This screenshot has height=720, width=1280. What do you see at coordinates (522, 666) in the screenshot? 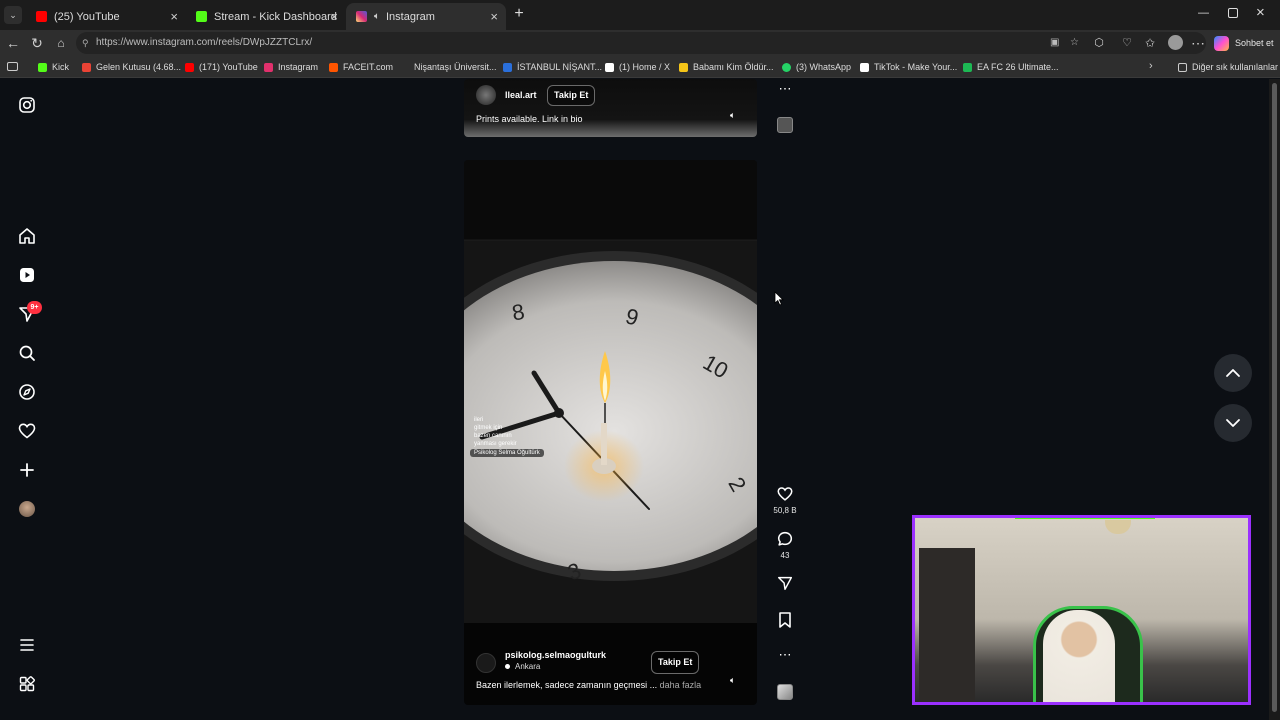
I see `reel-location: Ankara` at bounding box center [522, 666].